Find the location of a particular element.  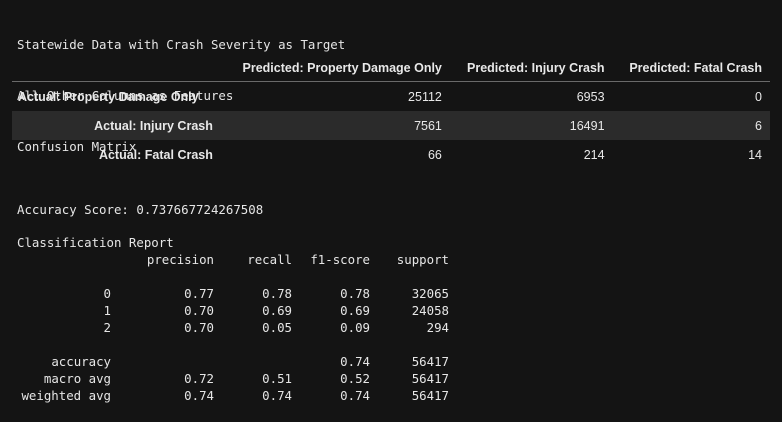

table-row: Actual: Fatal Crash 66 214 14 is located at coordinates (391, 154).